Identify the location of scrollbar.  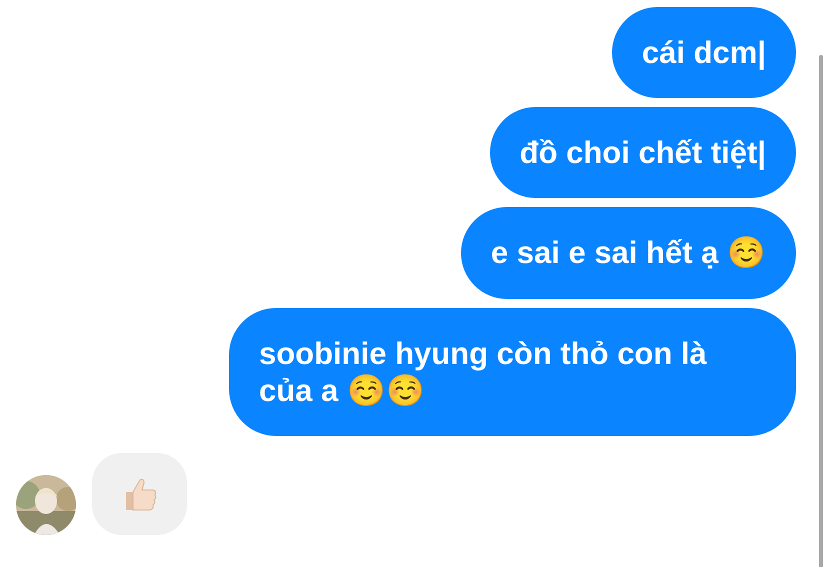
(821, 311).